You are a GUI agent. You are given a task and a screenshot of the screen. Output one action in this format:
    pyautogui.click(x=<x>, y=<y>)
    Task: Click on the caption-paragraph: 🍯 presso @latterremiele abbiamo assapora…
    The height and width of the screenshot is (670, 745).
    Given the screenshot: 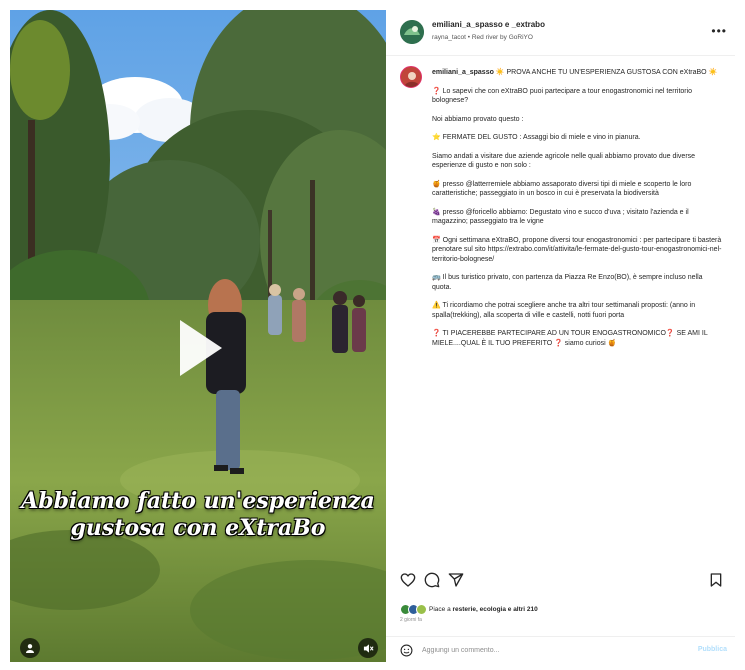 What is the action you would take?
    pyautogui.click(x=562, y=189)
    